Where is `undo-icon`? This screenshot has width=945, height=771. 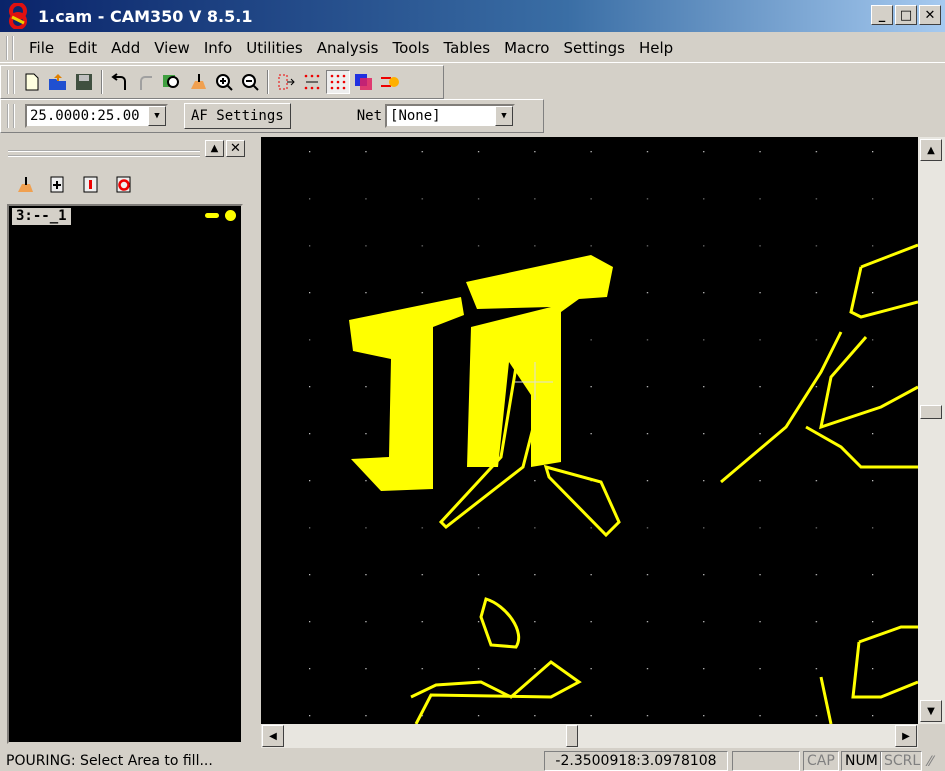
undo-icon is located at coordinates (120, 82).